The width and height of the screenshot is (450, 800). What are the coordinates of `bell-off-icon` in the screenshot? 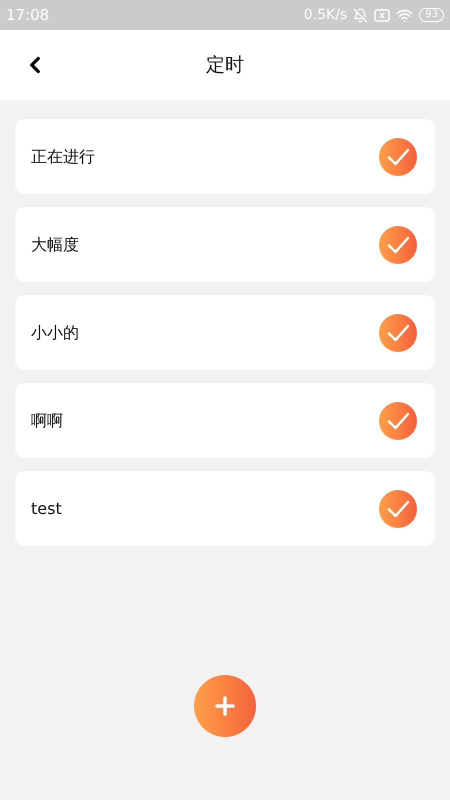 It's located at (360, 15).